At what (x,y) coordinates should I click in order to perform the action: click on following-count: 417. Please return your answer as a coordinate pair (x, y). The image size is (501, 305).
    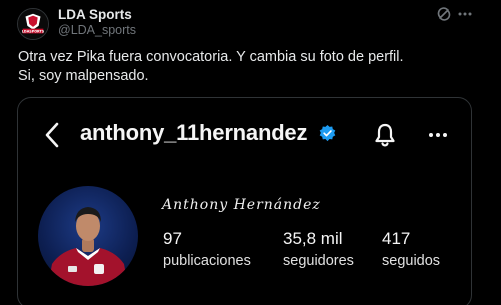
    Looking at the image, I should click on (396, 238).